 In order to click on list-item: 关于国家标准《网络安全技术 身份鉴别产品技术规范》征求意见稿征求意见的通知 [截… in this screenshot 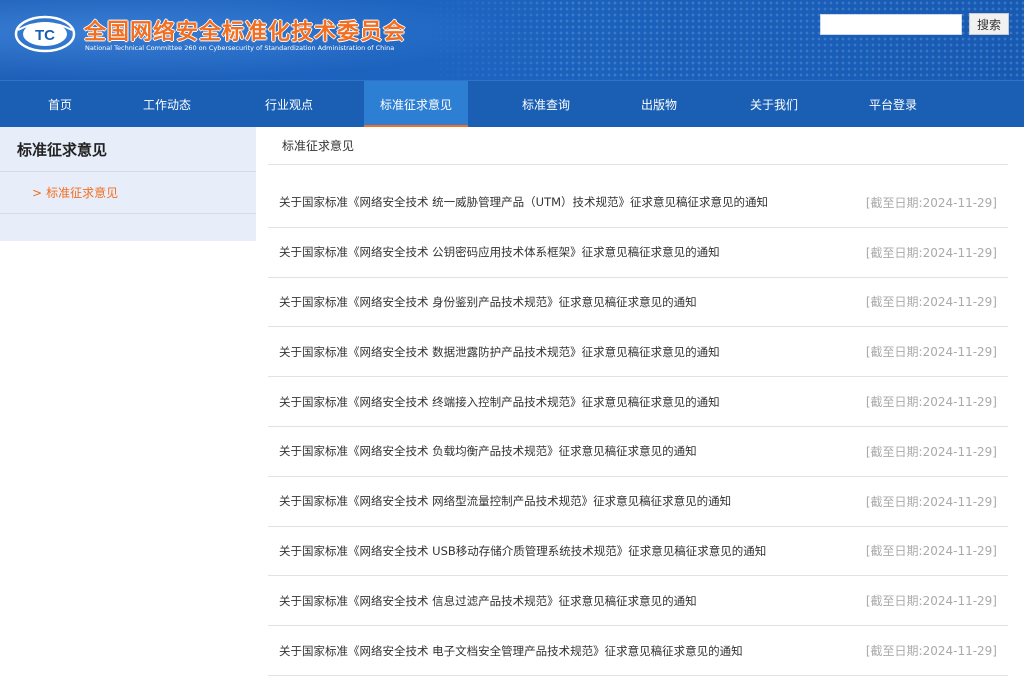, I will do `click(638, 303)`.